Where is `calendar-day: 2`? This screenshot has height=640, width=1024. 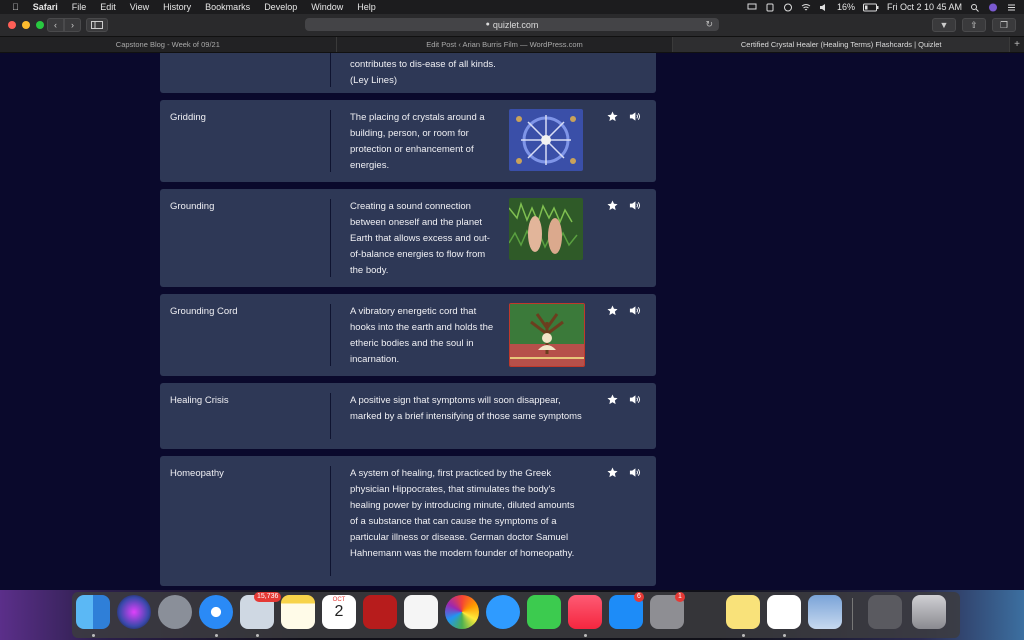
calendar-day: 2 is located at coordinates (339, 611).